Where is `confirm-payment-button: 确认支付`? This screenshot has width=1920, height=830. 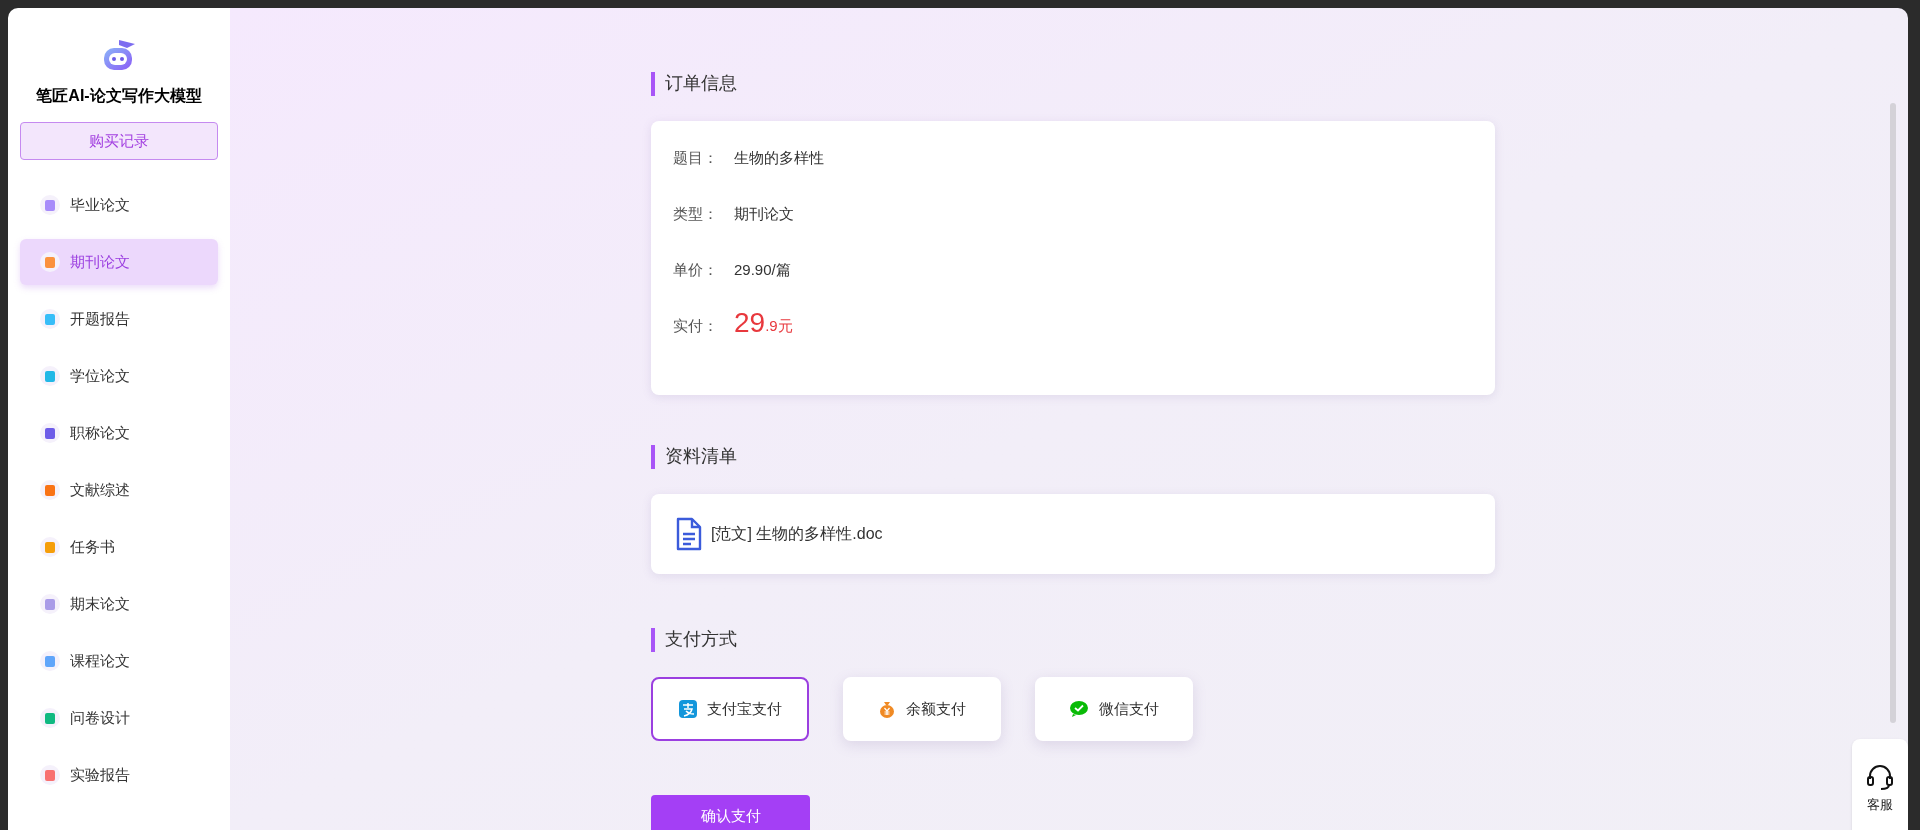 confirm-payment-button: 确认支付 is located at coordinates (730, 812).